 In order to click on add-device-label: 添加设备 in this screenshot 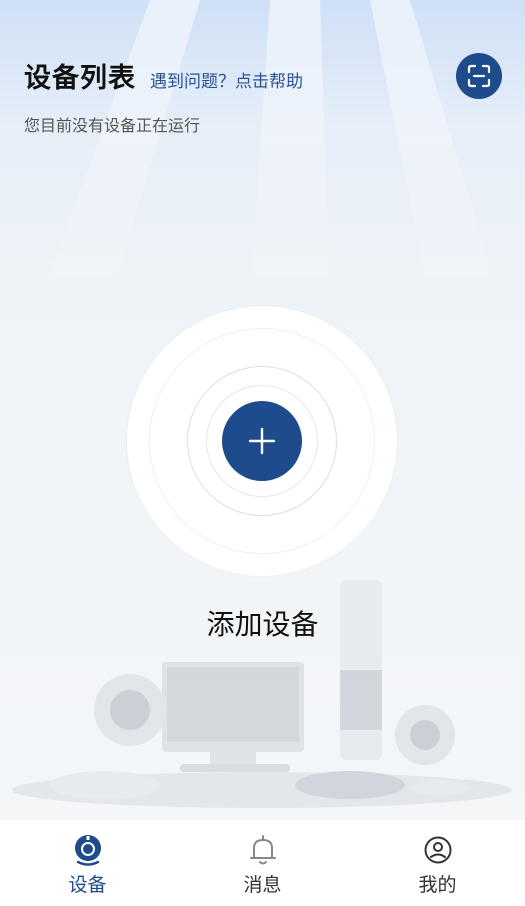, I will do `click(262, 623)`.